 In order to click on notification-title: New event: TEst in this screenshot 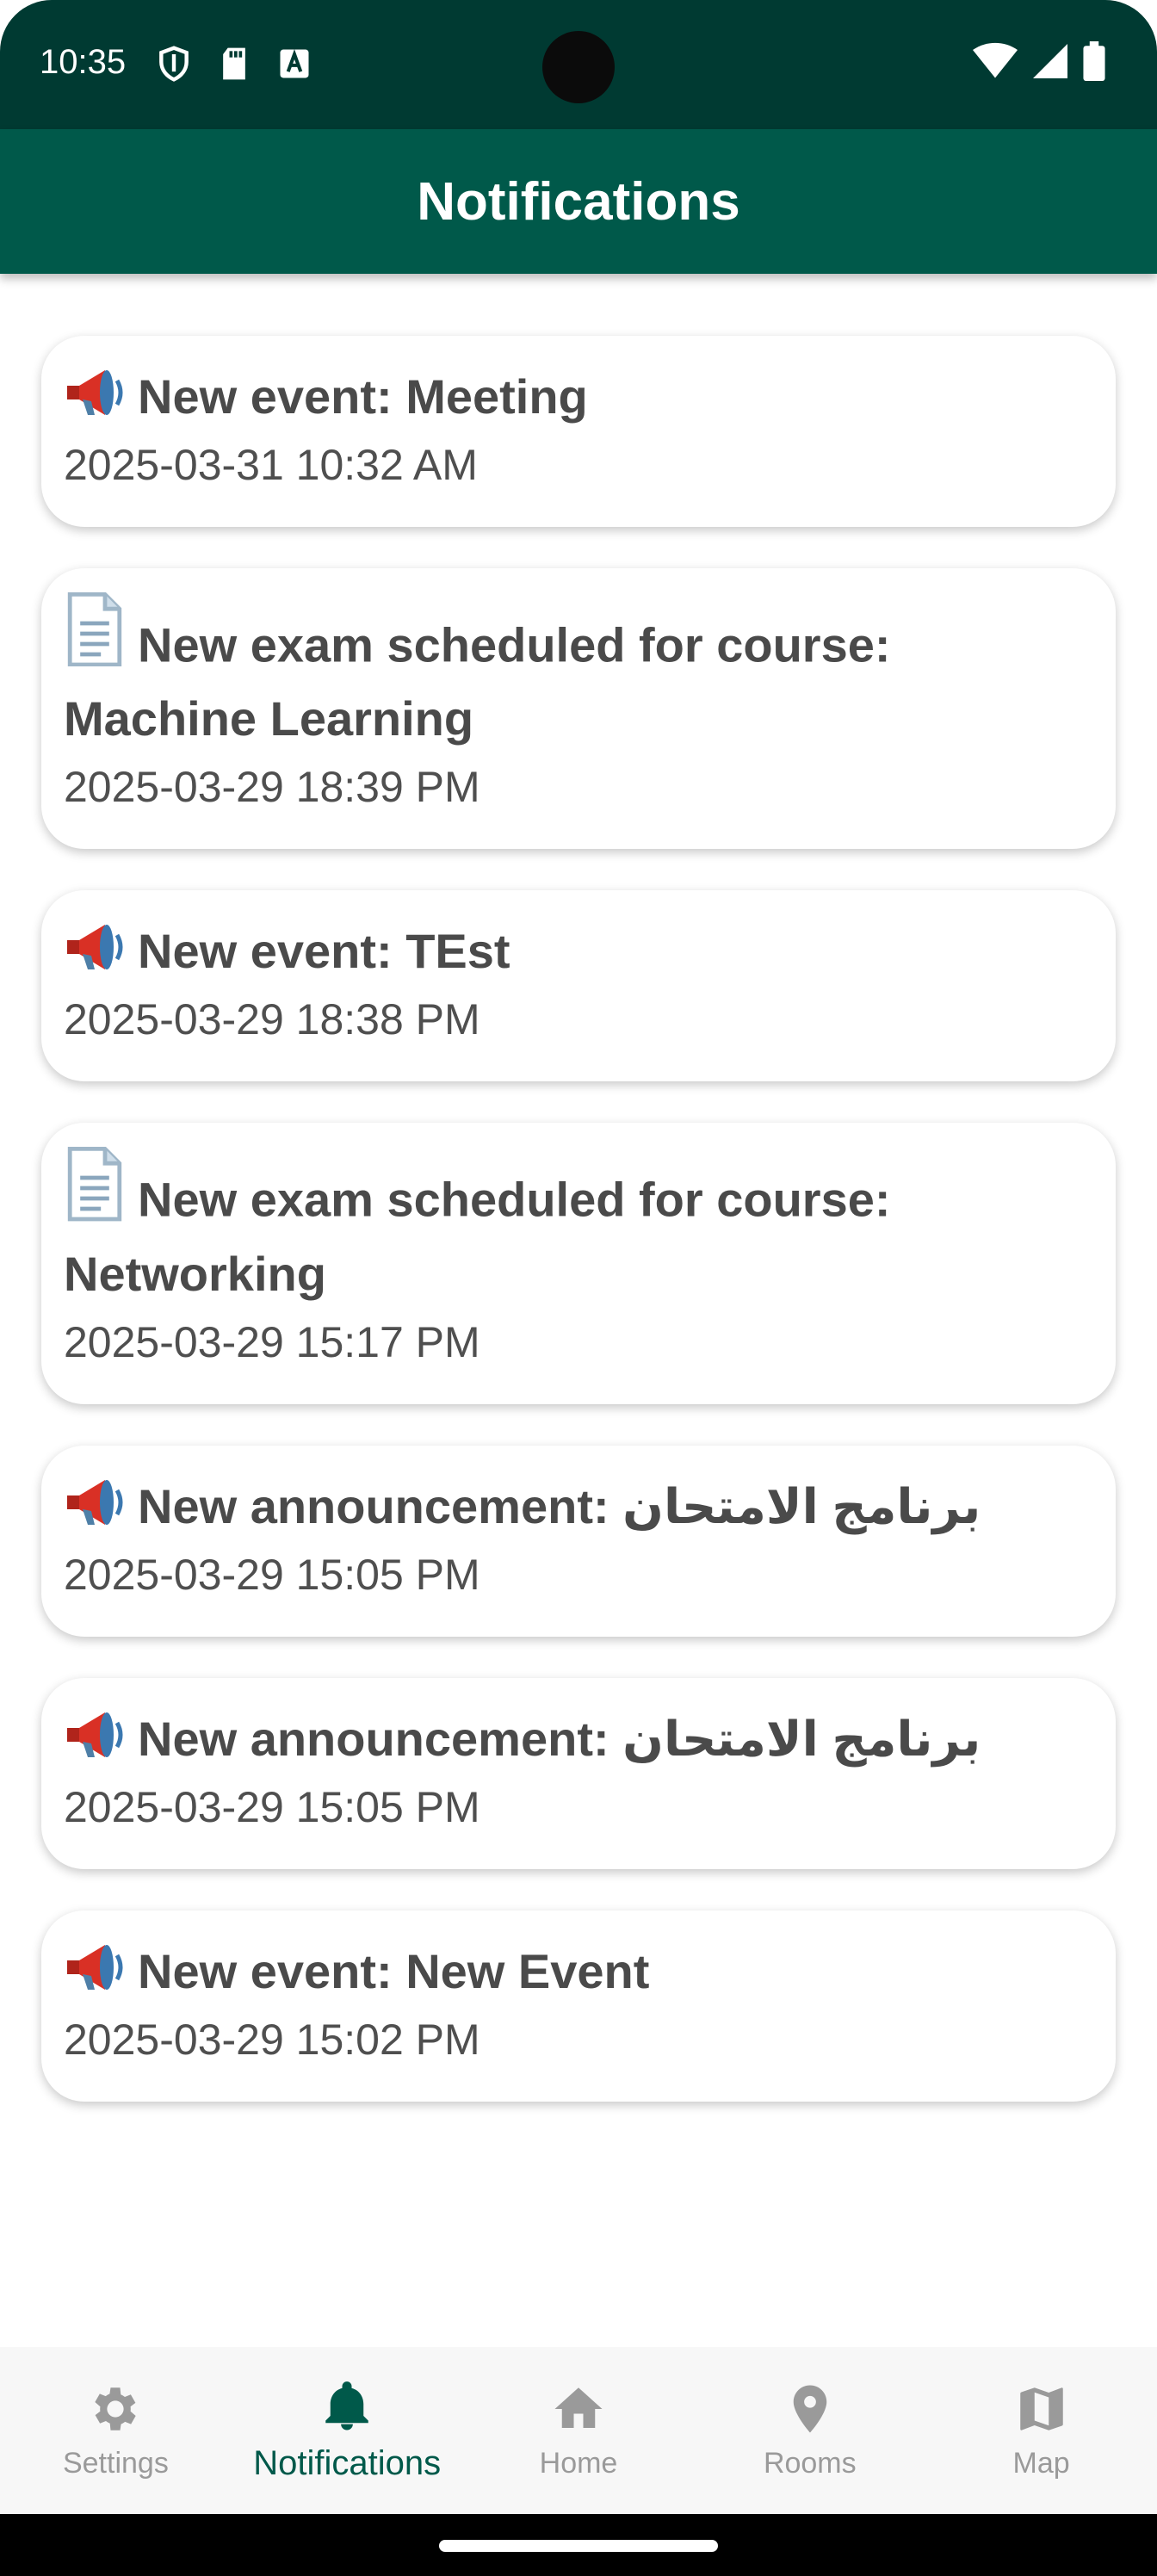, I will do `click(579, 951)`.